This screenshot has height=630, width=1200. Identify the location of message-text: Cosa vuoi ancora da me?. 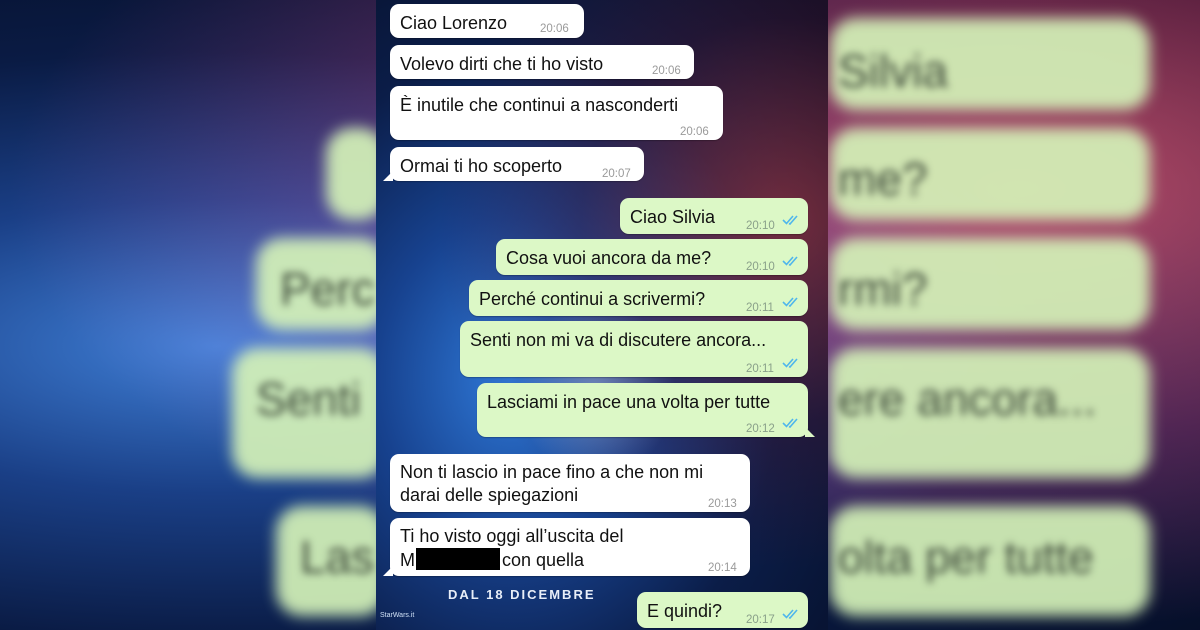
(609, 258).